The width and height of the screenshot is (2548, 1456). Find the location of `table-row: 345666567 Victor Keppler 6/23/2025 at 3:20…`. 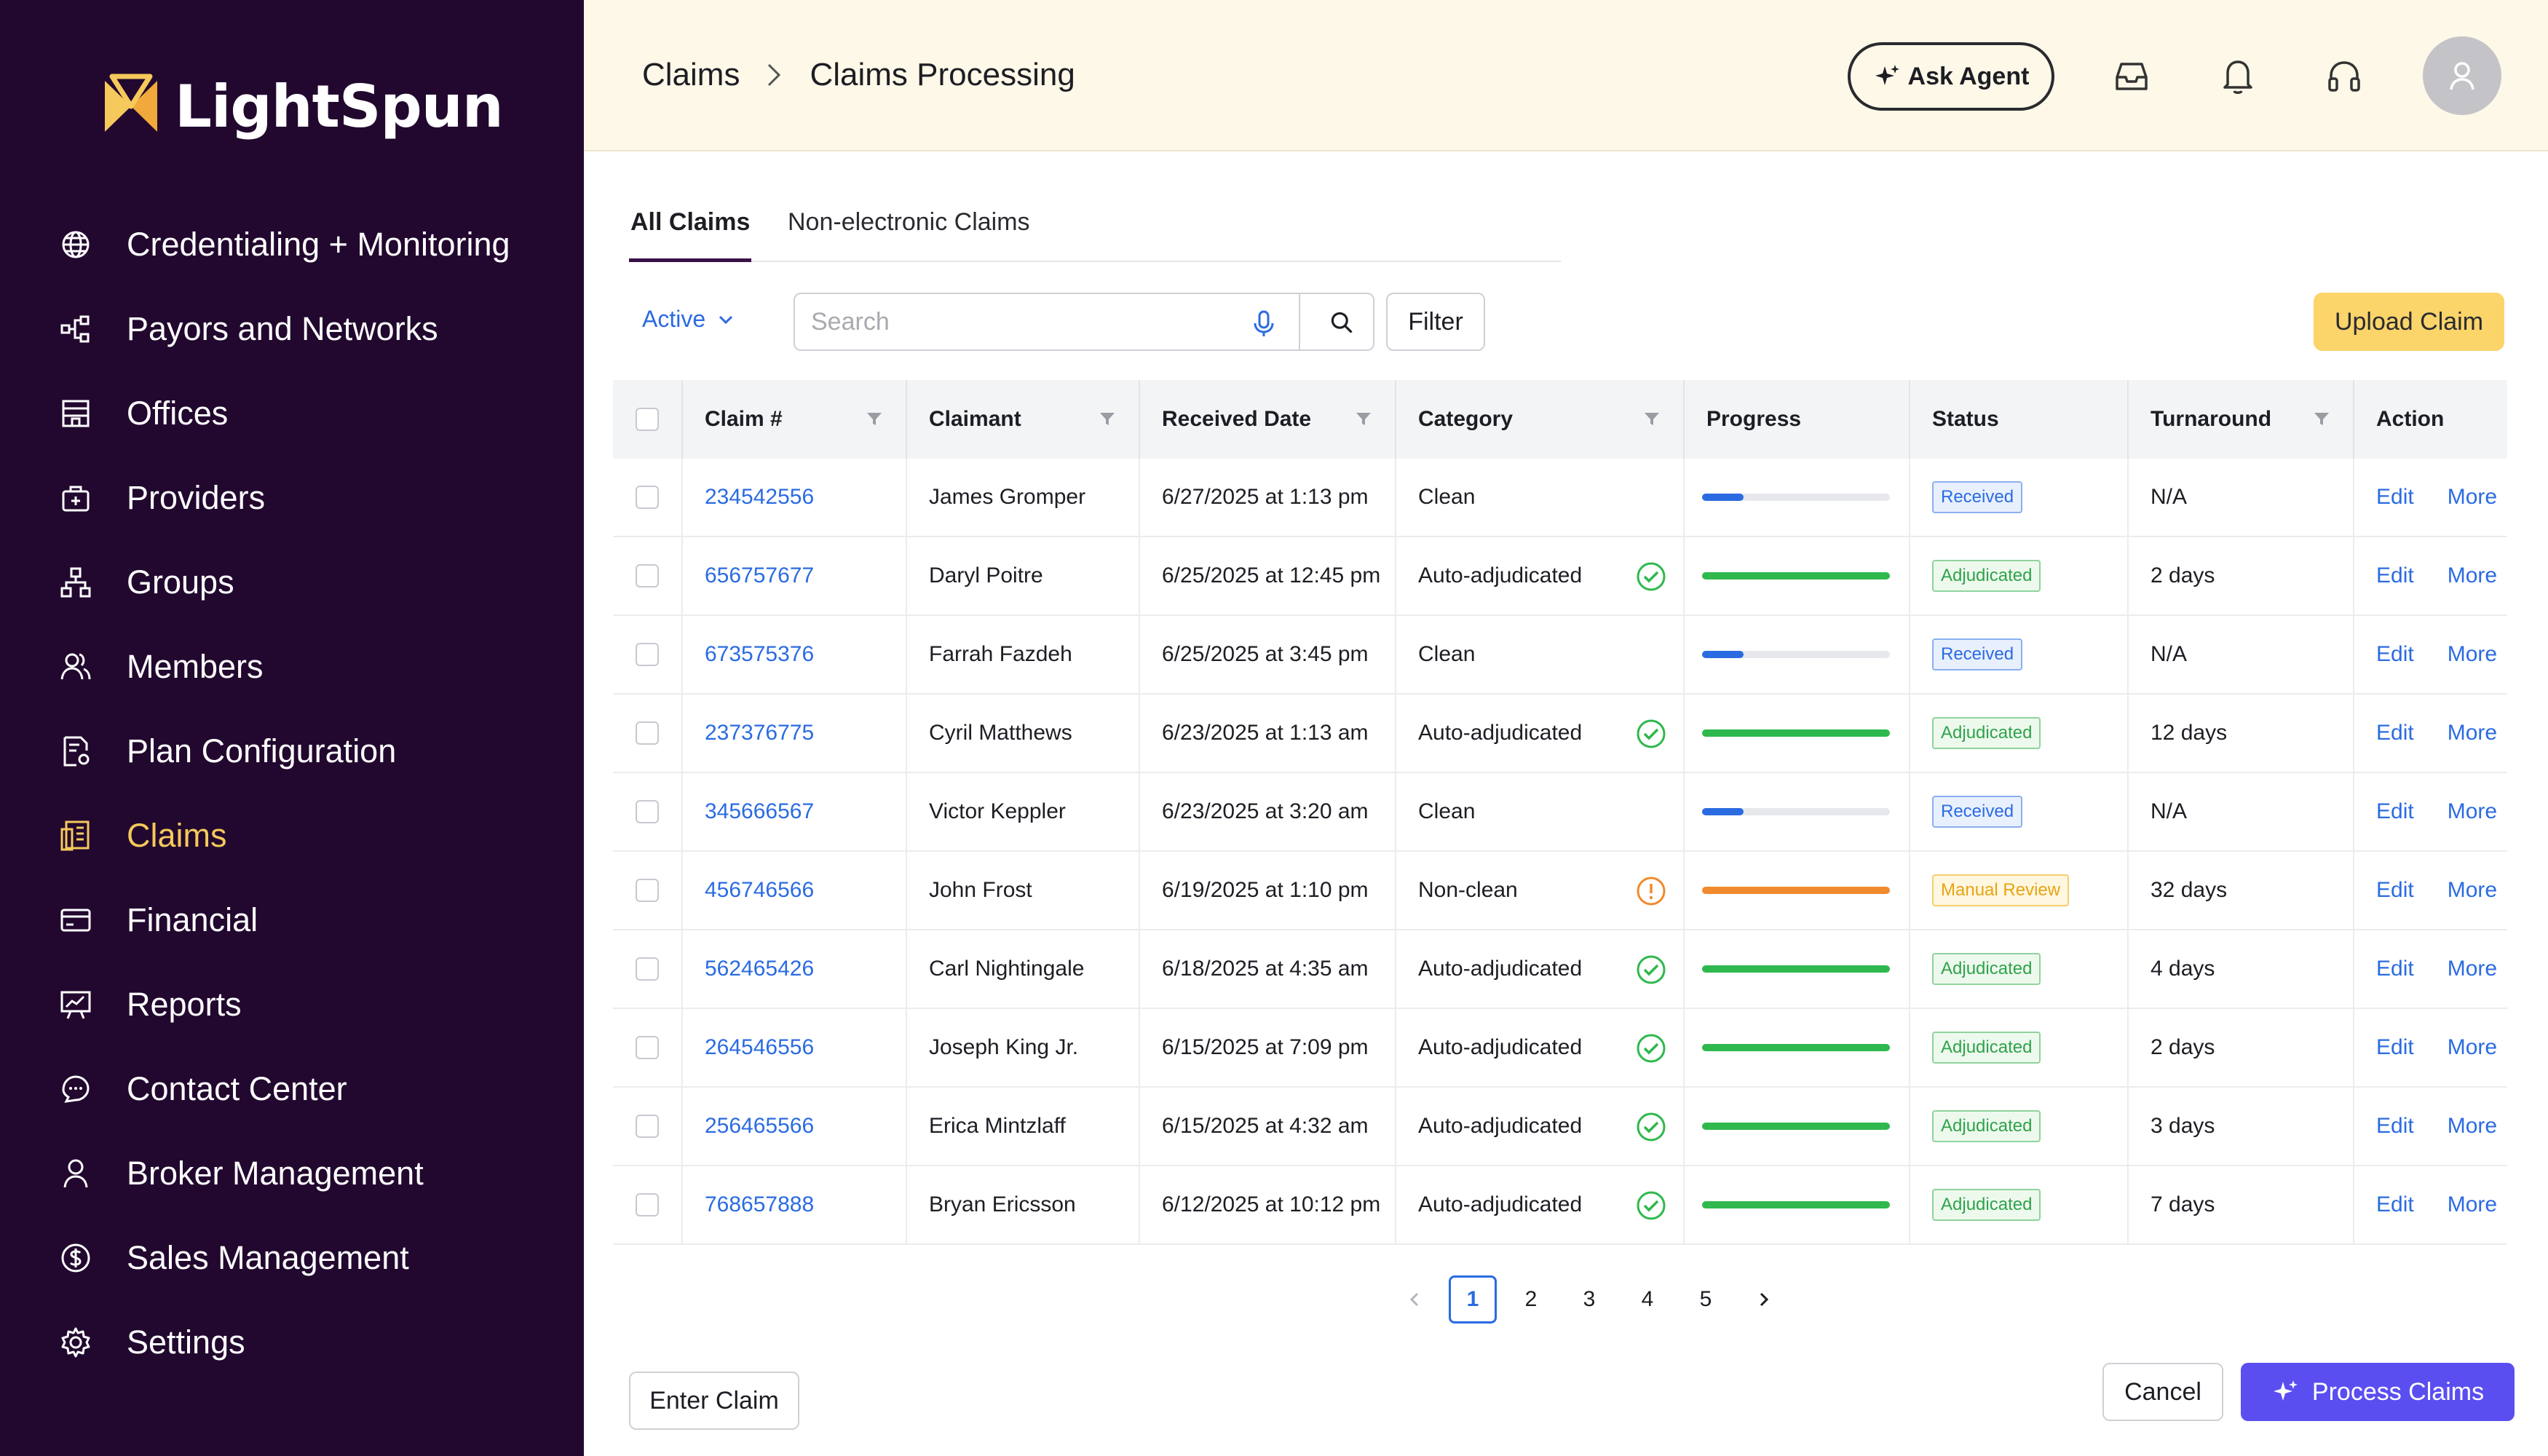

table-row: 345666567 Victor Keppler 6/23/2025 at 3:20… is located at coordinates (1560, 812).